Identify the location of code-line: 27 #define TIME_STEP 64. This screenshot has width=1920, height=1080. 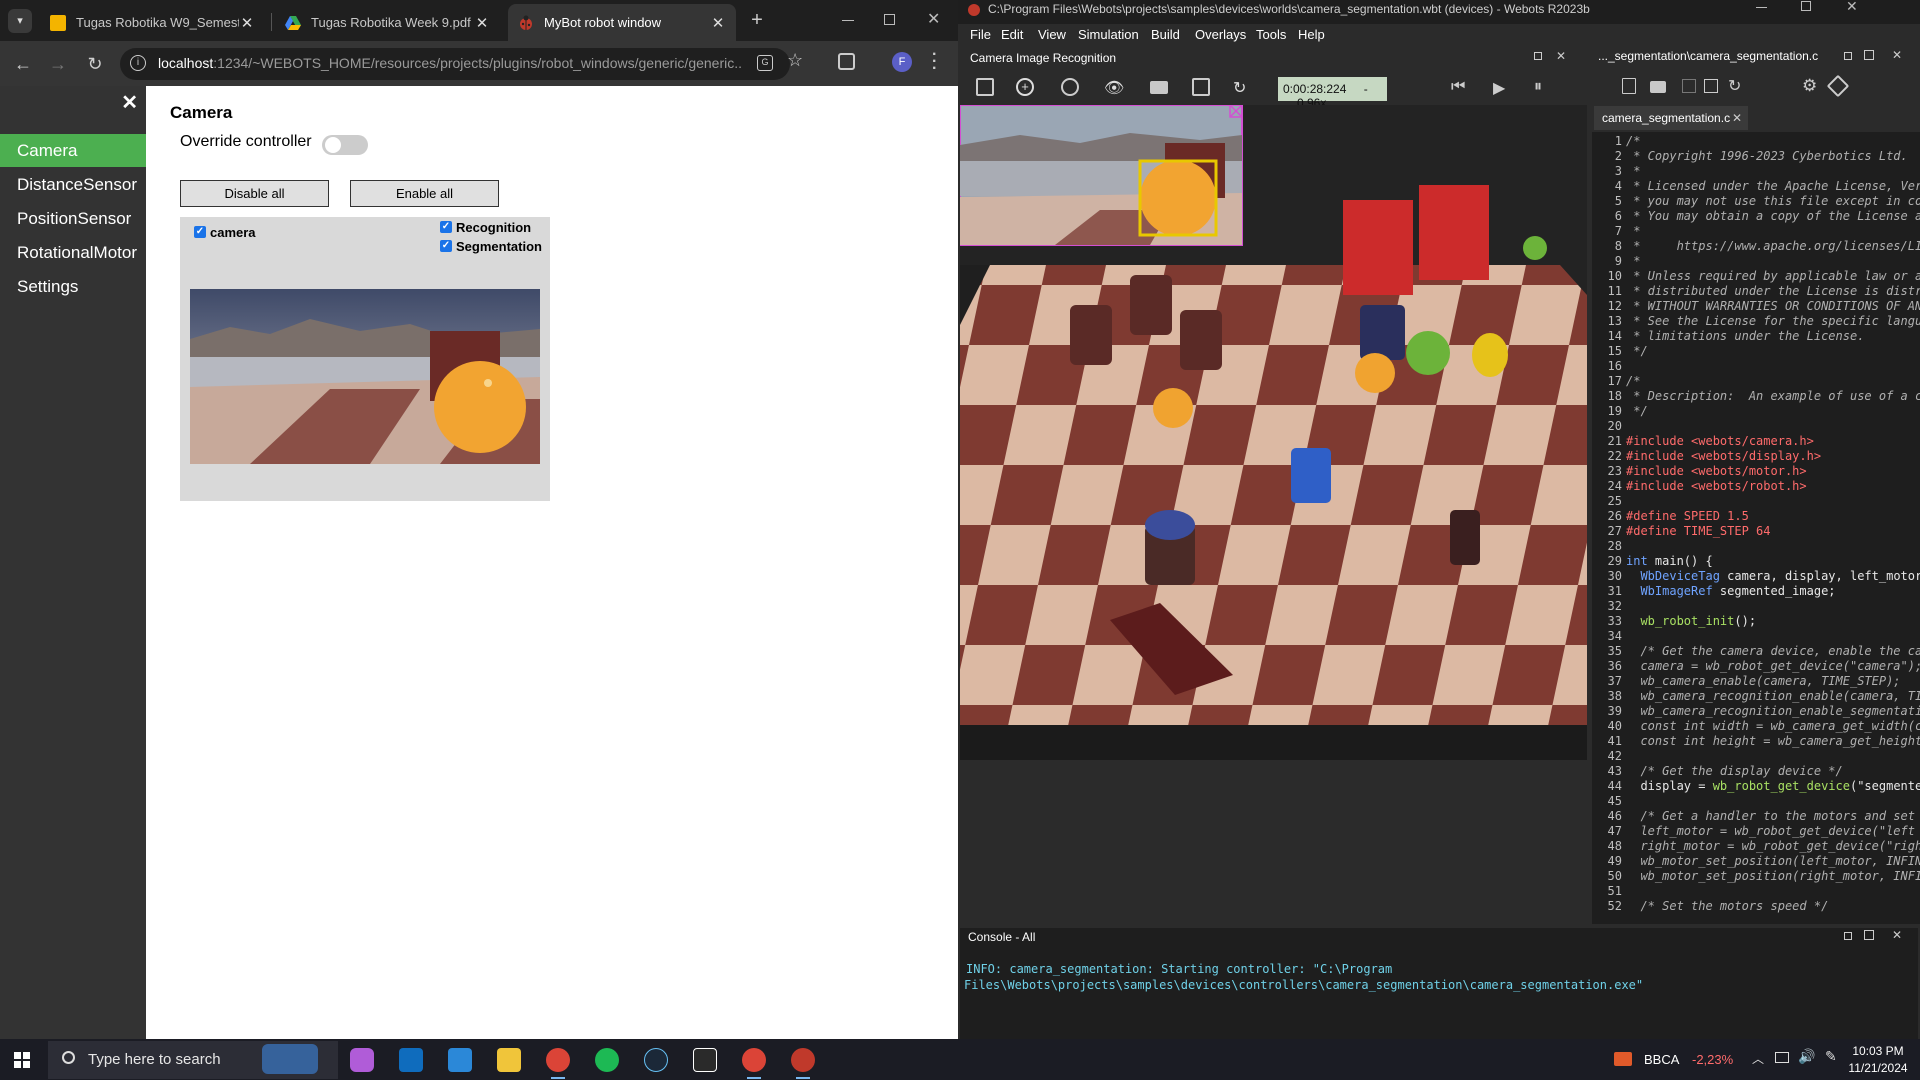
(1681, 531).